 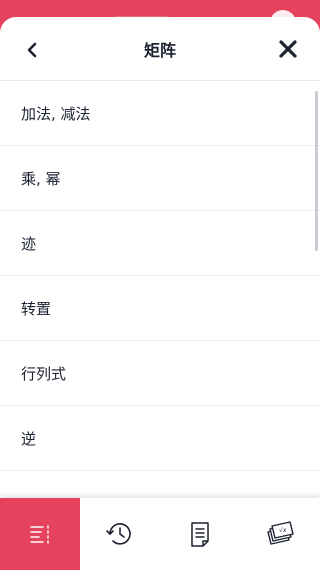 What do you see at coordinates (160, 113) in the screenshot?
I see `list-item-add-subtract: 加法, 减法` at bounding box center [160, 113].